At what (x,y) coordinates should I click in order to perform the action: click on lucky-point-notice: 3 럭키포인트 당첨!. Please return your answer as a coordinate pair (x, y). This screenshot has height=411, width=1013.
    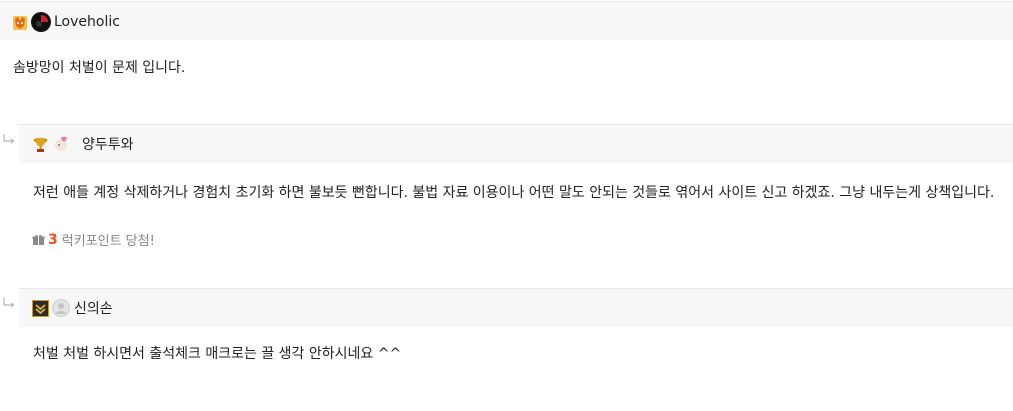
    Looking at the image, I should click on (93, 239).